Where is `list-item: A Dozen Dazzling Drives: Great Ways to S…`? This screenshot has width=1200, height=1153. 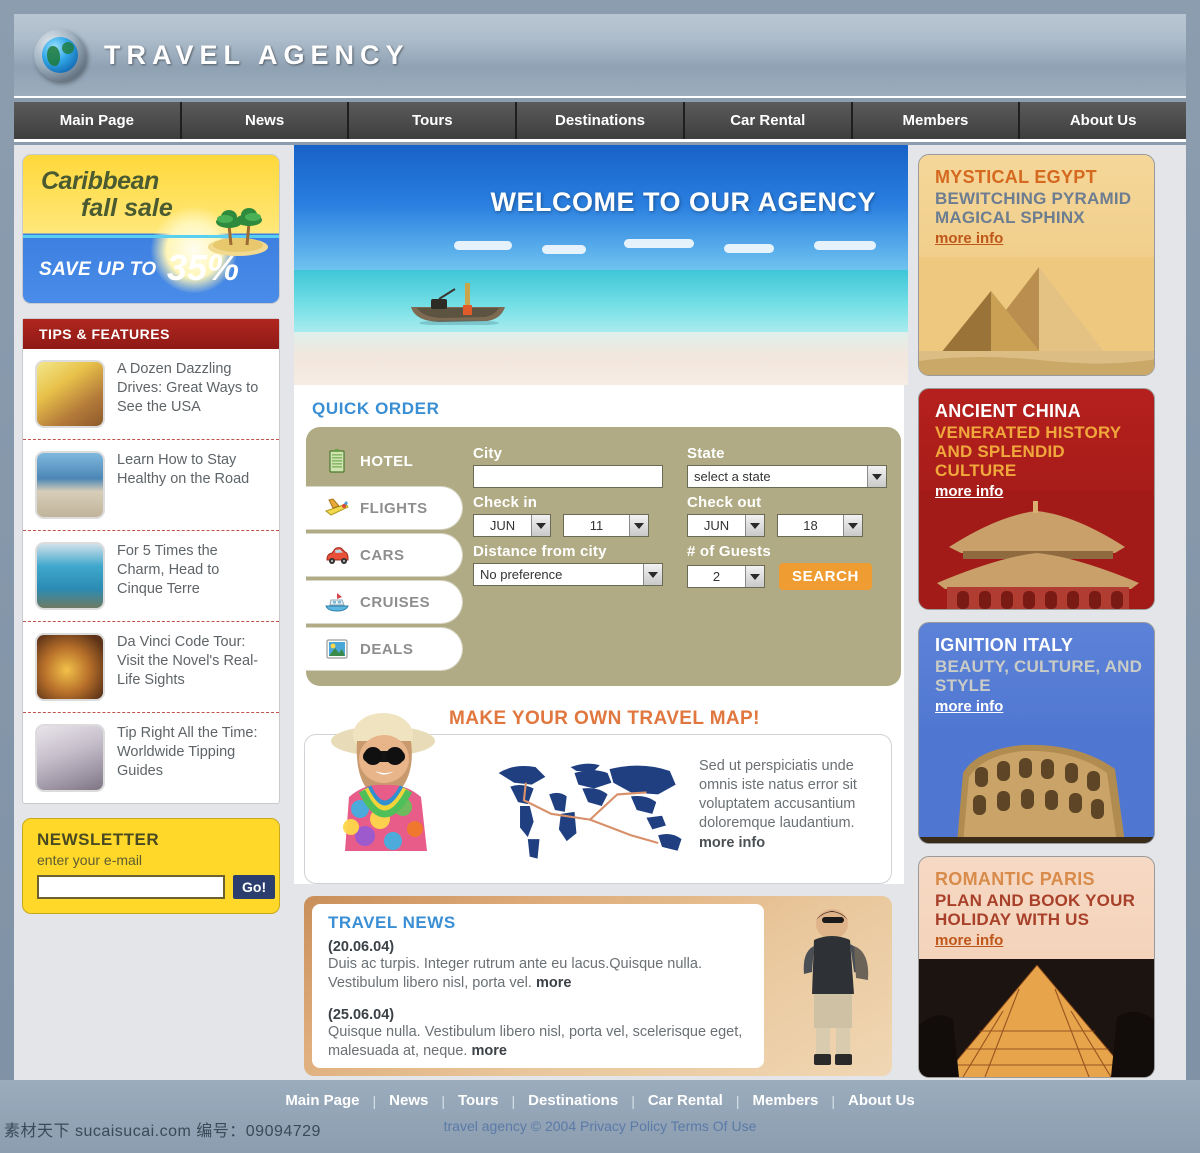 list-item: A Dozen Dazzling Drives: Great Ways to S… is located at coordinates (151, 394).